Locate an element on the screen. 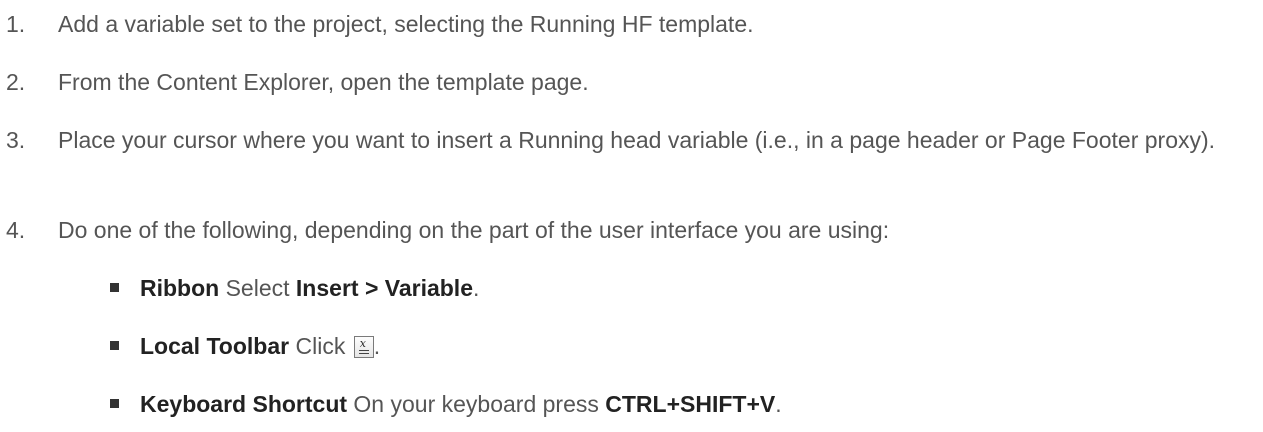 The image size is (1263, 432). menu-path: Insert > Variable is located at coordinates (384, 288).